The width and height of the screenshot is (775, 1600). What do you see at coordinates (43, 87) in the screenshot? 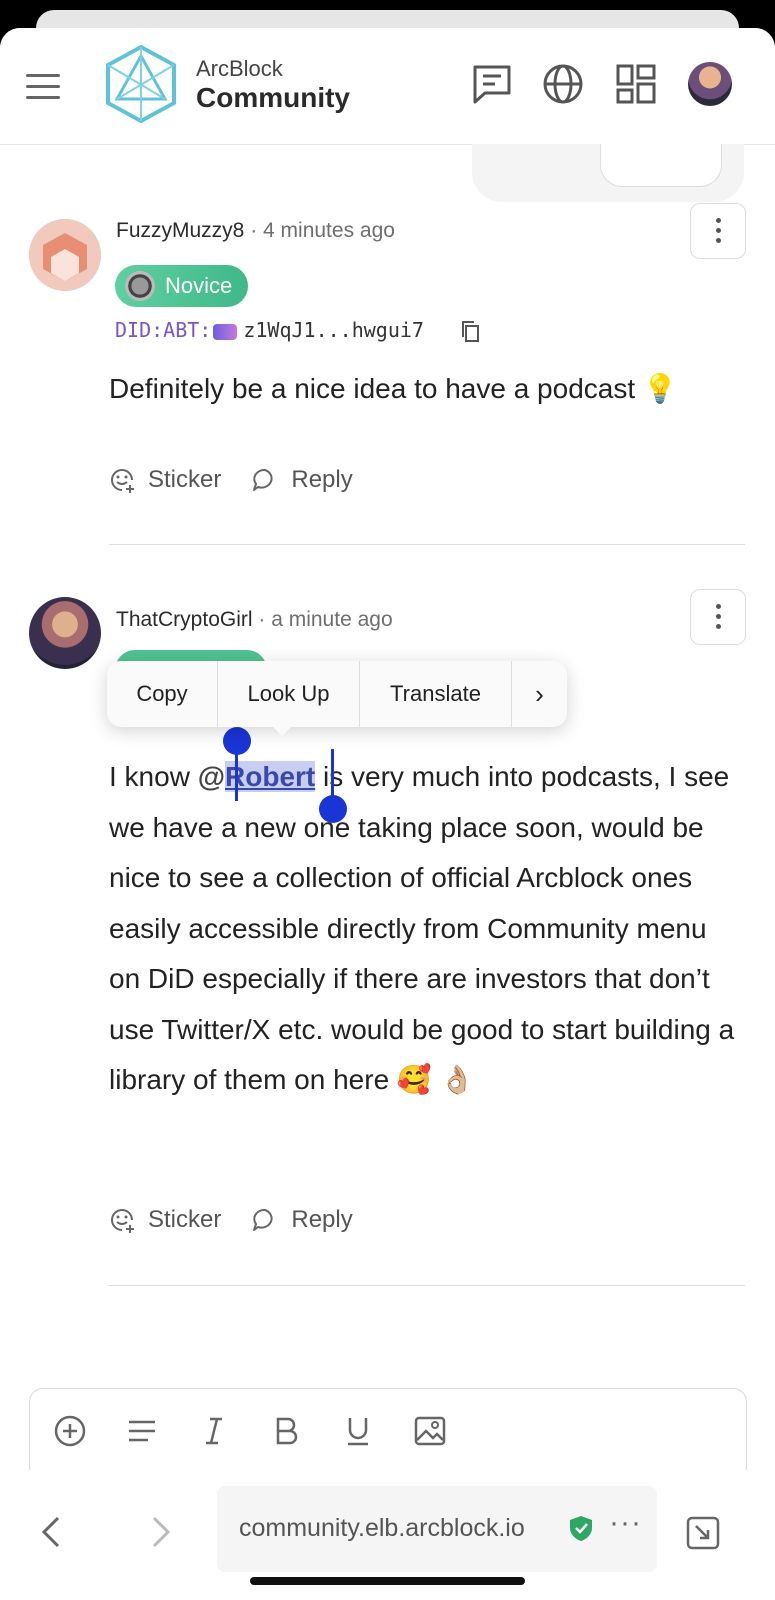
I see `menu-icon` at bounding box center [43, 87].